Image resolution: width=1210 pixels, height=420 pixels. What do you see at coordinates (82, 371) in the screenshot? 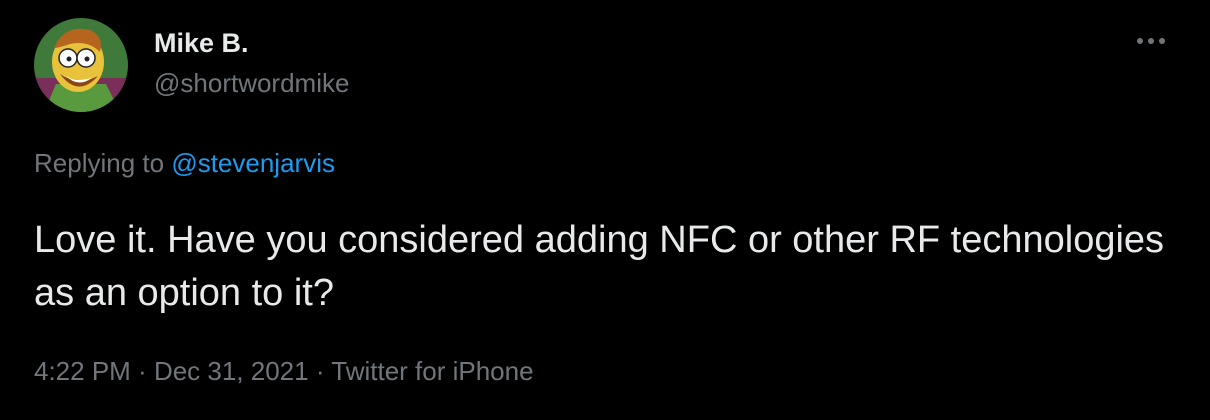
I see `tweet-time: 4:22 PM` at bounding box center [82, 371].